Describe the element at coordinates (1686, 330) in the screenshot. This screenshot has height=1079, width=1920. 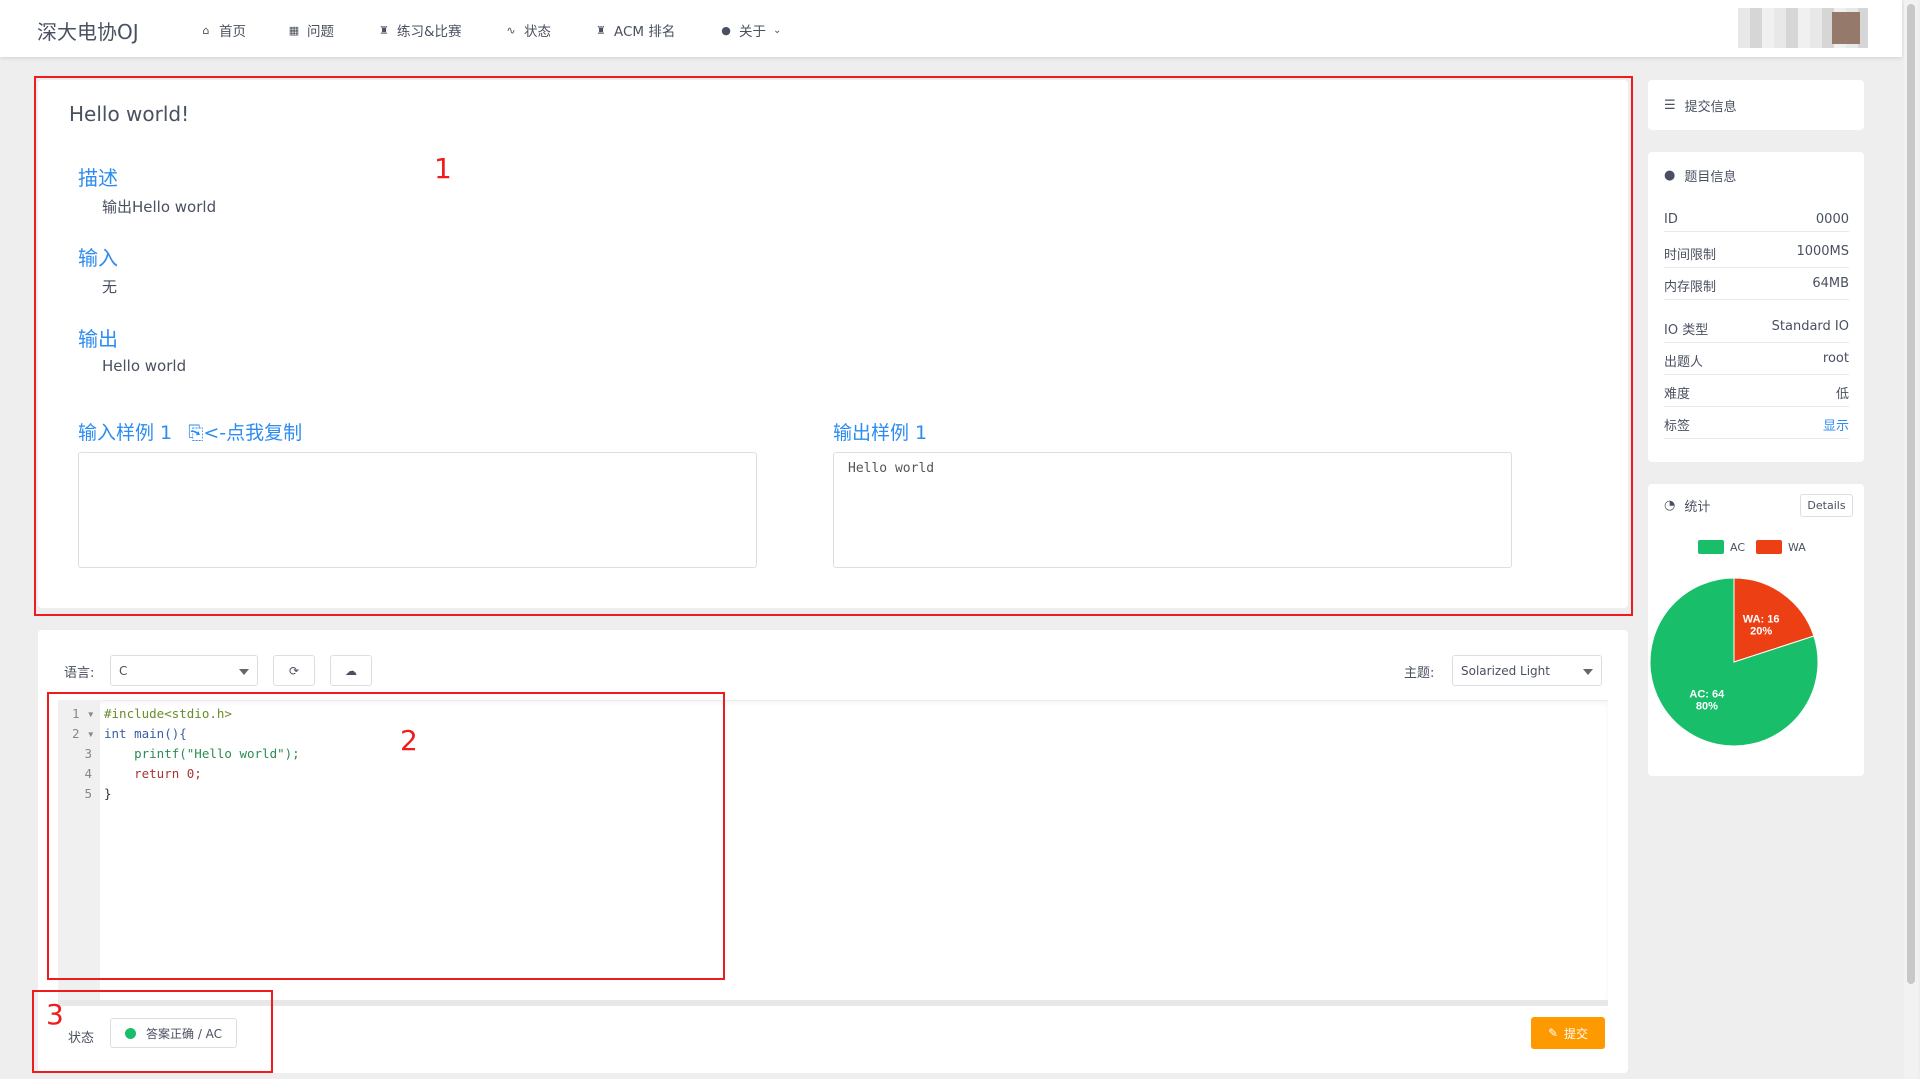
I see `info-key: IO 类型` at that location.